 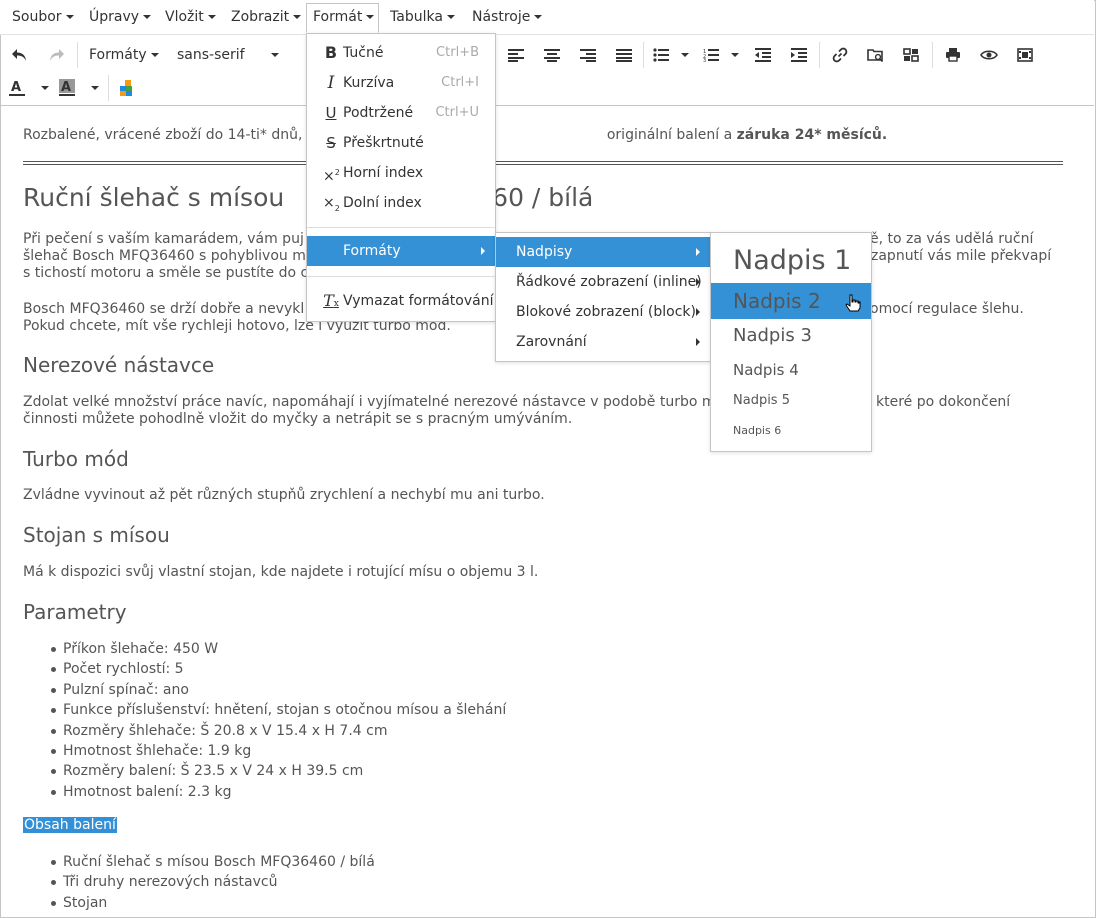 I want to click on background-color-button: A, so click(x=81, y=88).